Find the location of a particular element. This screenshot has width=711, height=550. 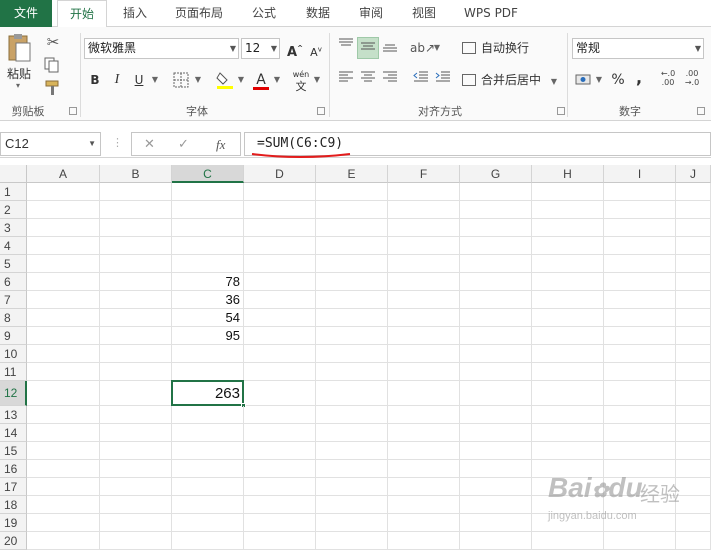

column-header-f: F is located at coordinates (424, 174).